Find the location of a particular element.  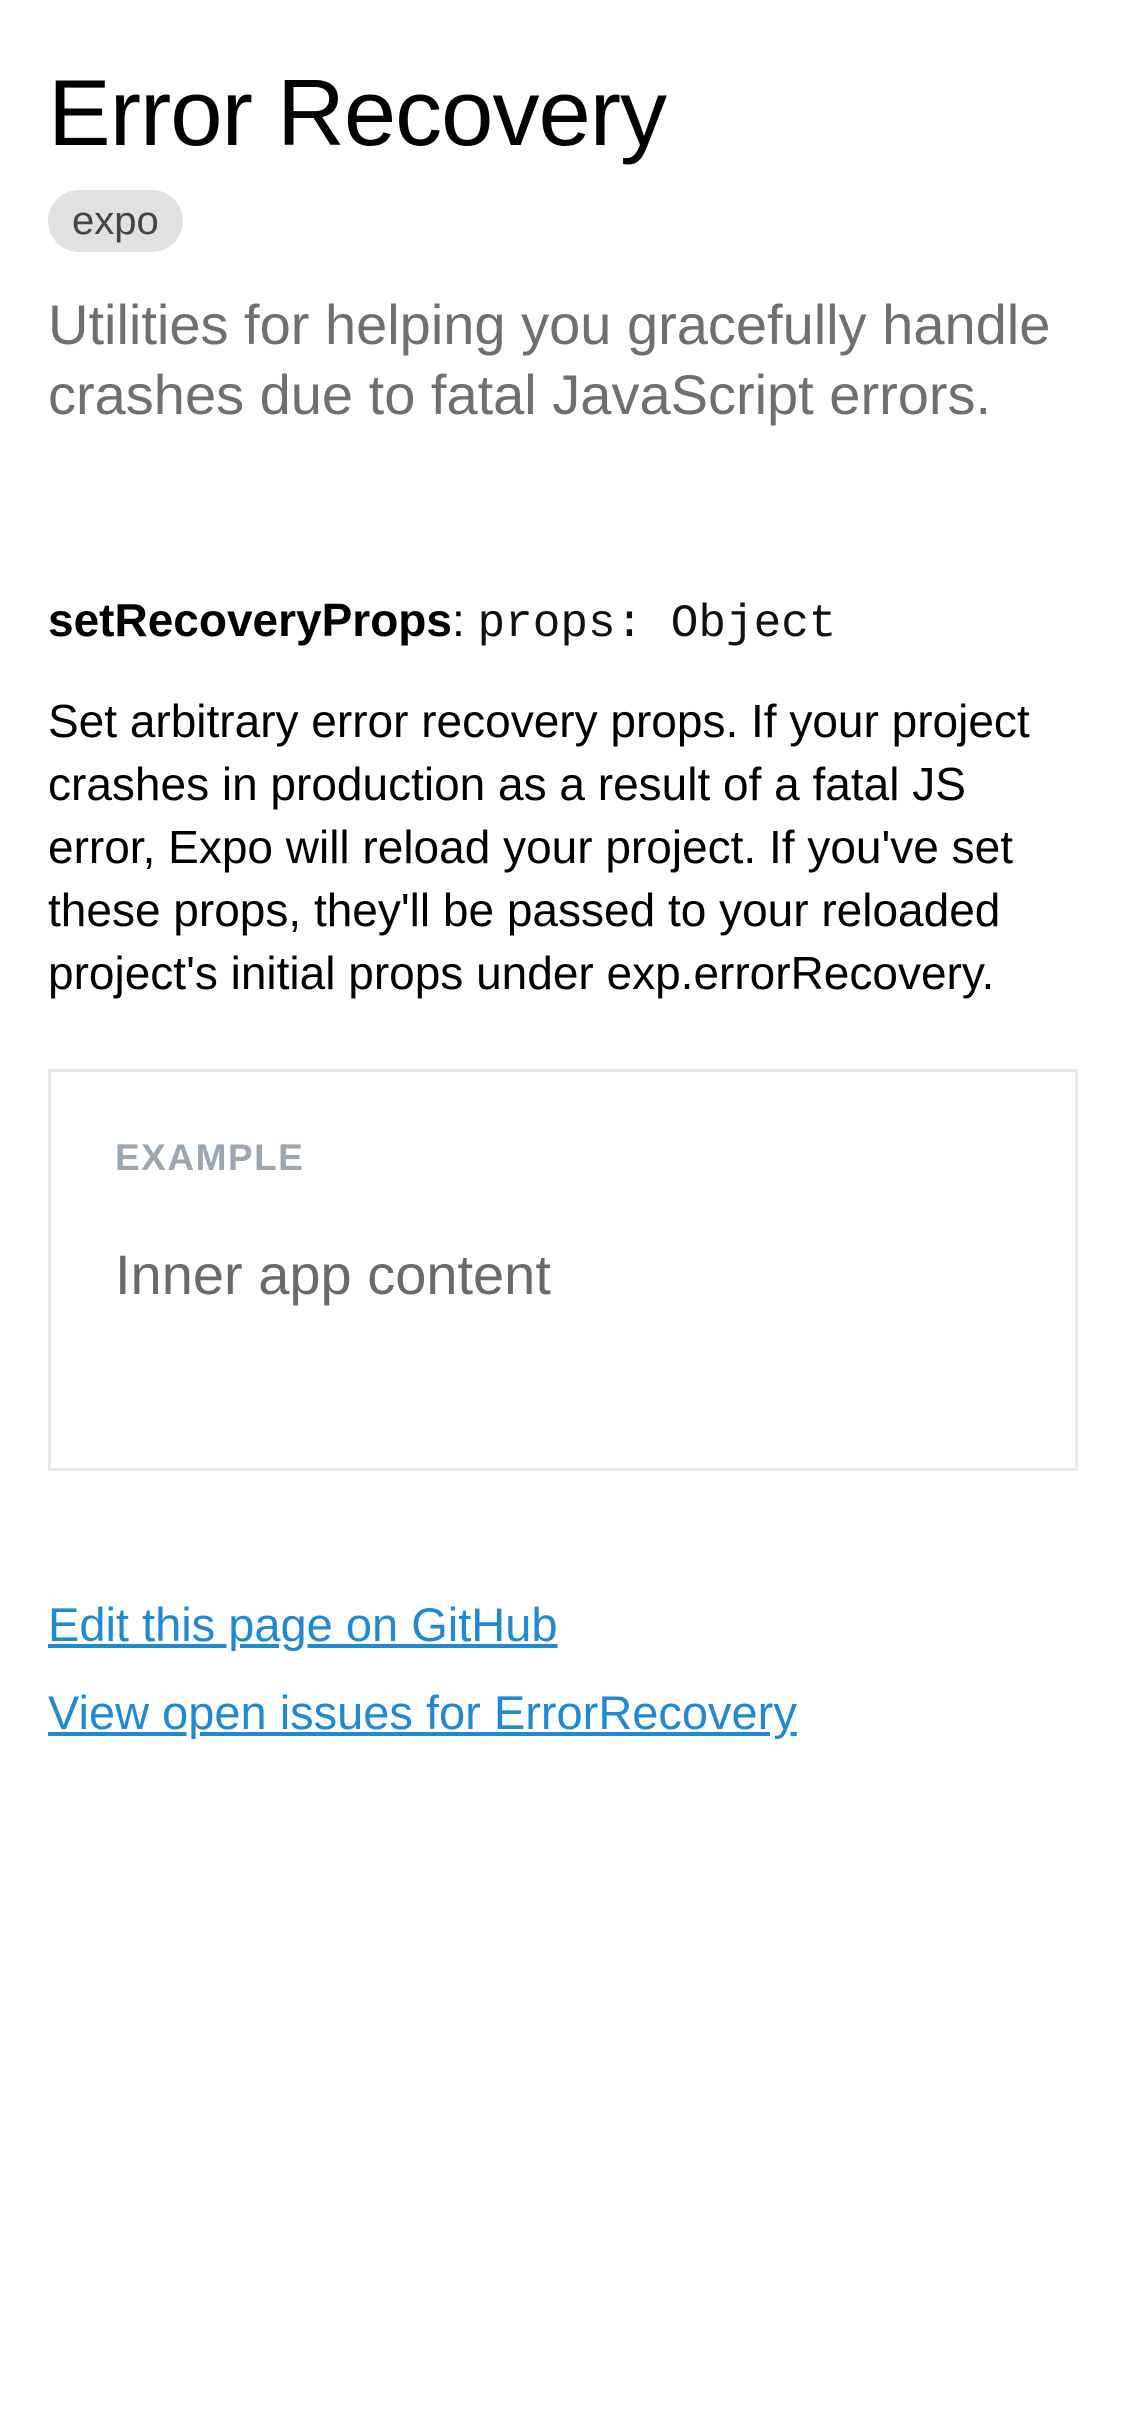

example-content: Inner app content is located at coordinates (333, 1274).